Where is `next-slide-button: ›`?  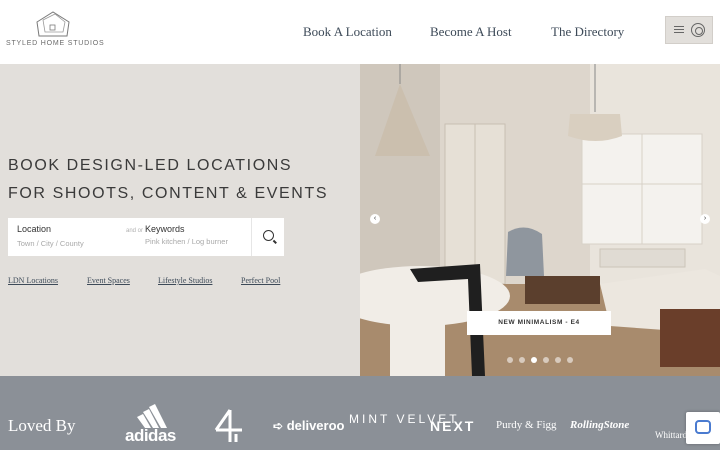
next-slide-button: › is located at coordinates (705, 219).